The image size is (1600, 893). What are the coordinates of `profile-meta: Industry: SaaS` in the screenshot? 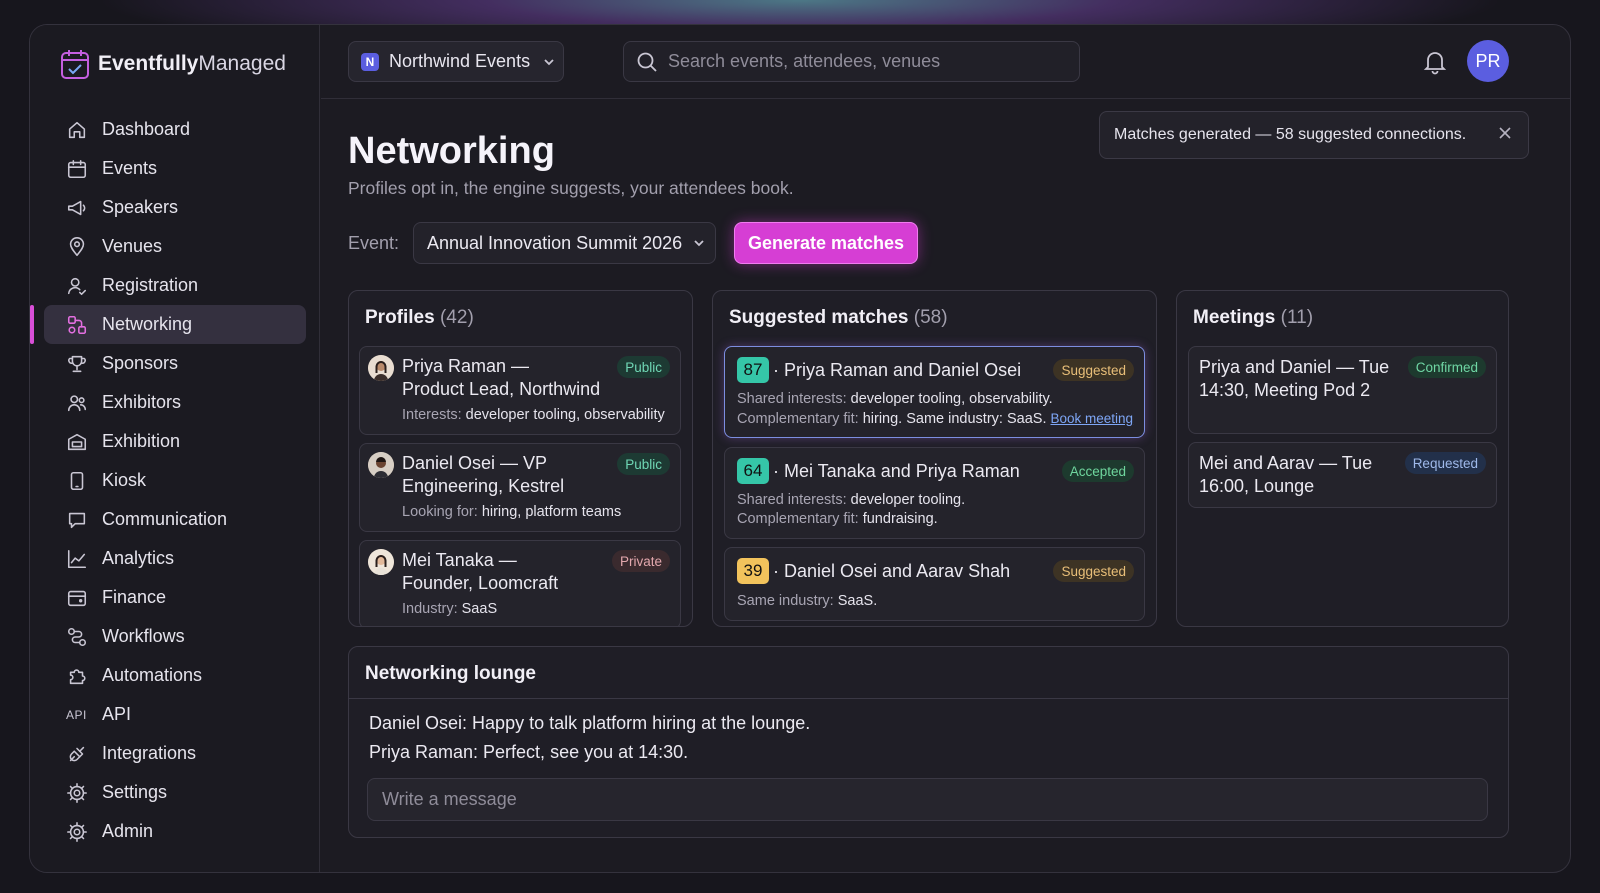 It's located at (450, 609).